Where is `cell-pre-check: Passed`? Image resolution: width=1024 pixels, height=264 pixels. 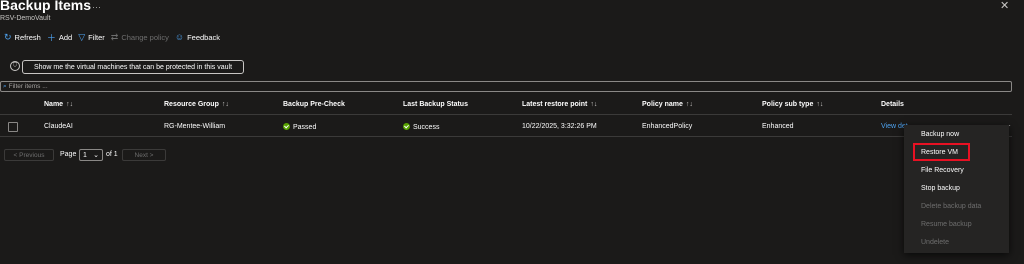 cell-pre-check: Passed is located at coordinates (299, 127).